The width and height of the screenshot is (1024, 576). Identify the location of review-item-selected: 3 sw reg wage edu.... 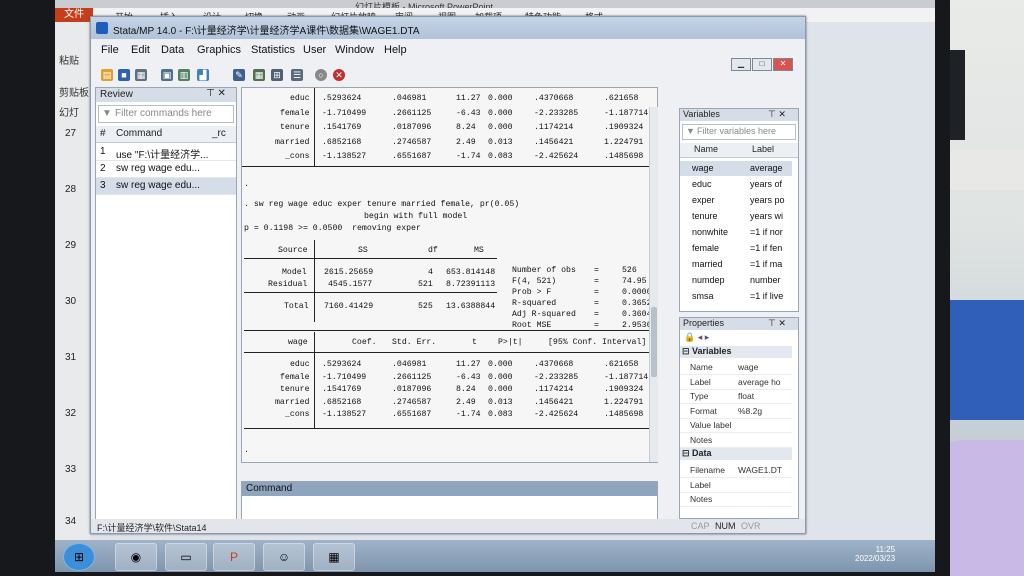
(166, 186).